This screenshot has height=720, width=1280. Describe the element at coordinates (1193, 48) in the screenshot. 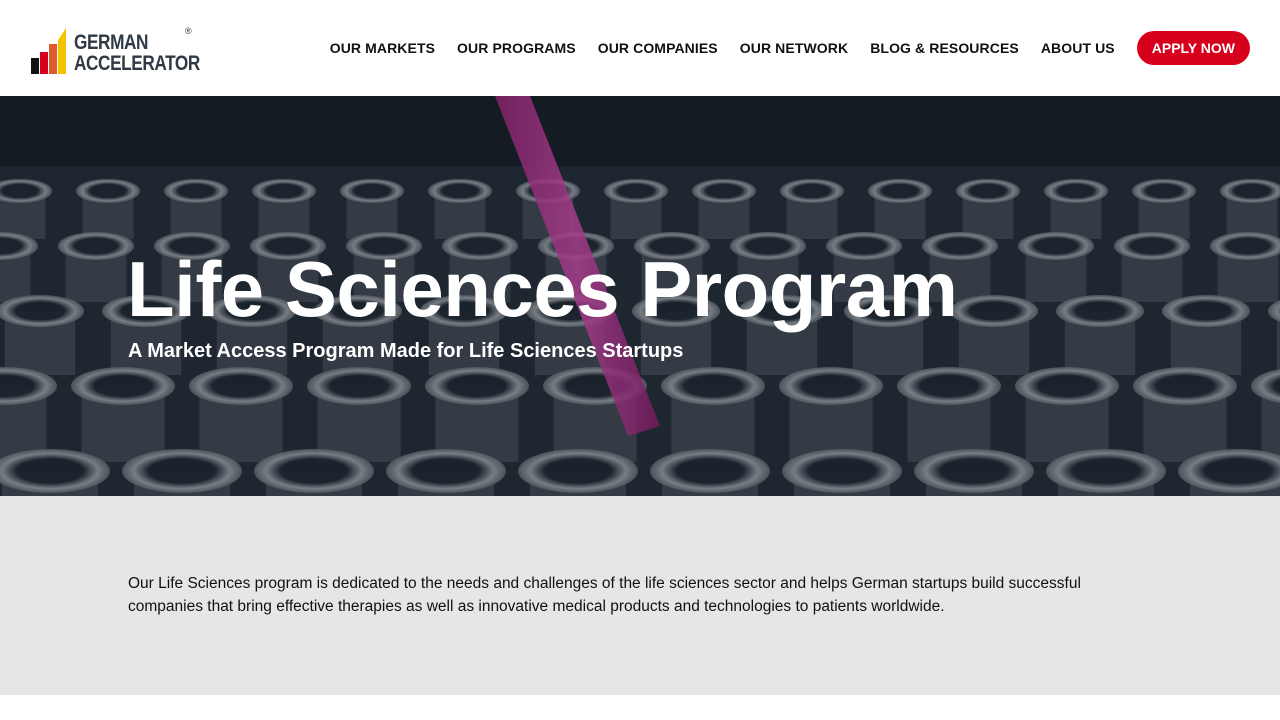

I see `apply-now-button: APPLY NOW` at that location.